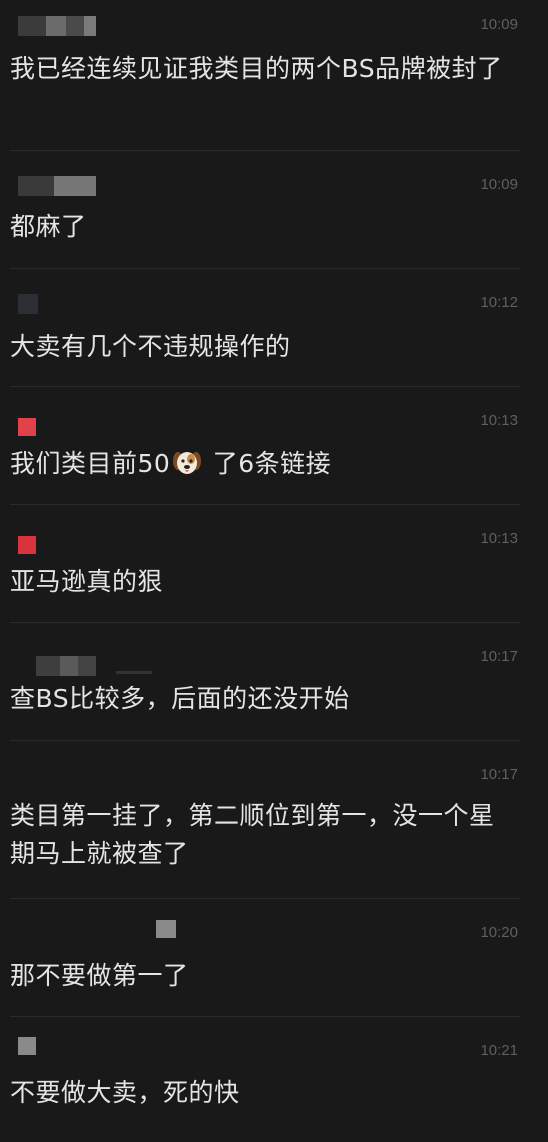 Image resolution: width=548 pixels, height=1142 pixels. What do you see at coordinates (265, 1079) in the screenshot?
I see `chat-message: 10:21 不要做大卖，死的快` at bounding box center [265, 1079].